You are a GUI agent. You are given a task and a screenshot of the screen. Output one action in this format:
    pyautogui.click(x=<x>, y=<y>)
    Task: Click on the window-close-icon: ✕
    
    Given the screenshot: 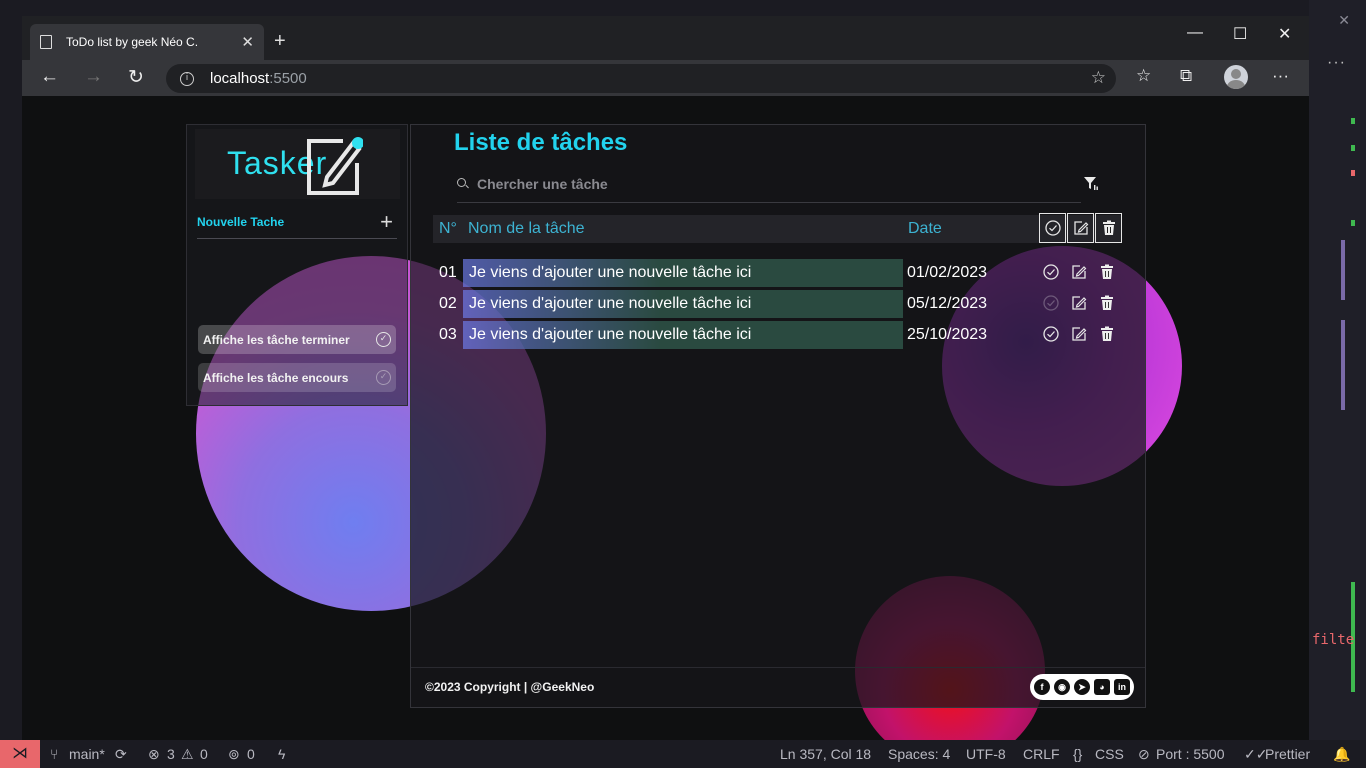 What is the action you would take?
    pyautogui.click(x=1284, y=34)
    